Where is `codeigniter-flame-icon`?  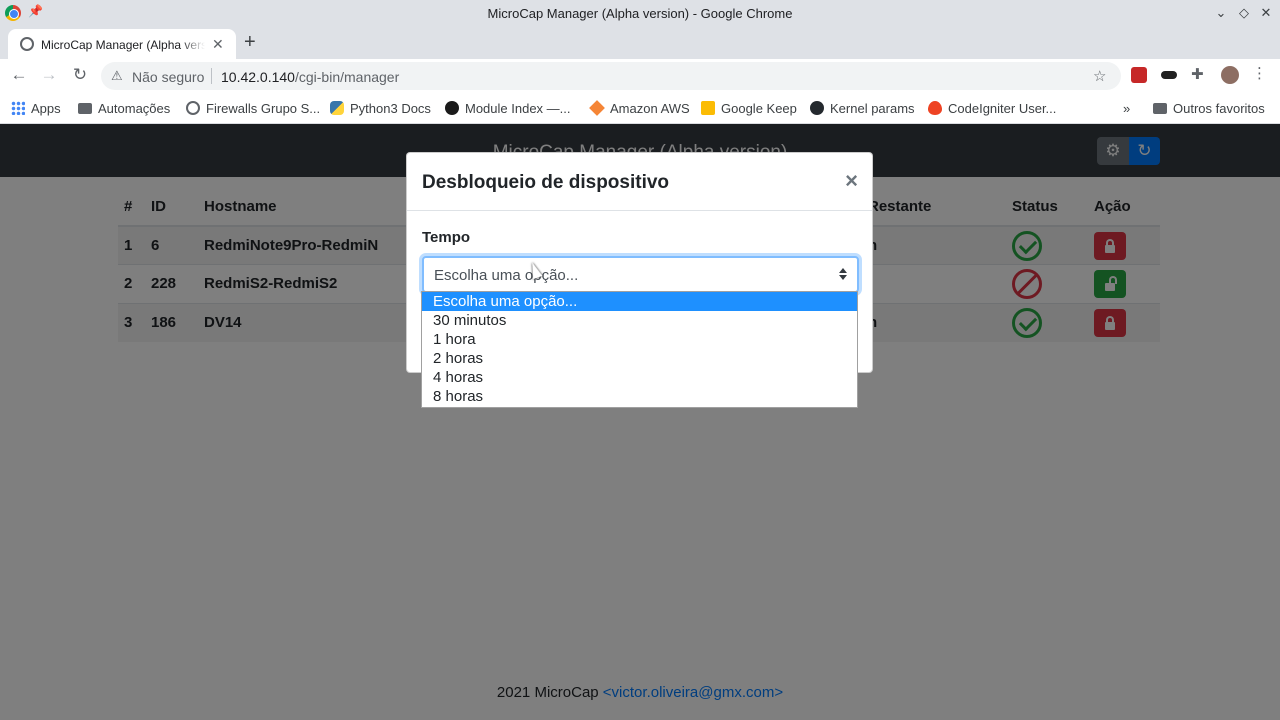 codeigniter-flame-icon is located at coordinates (935, 108).